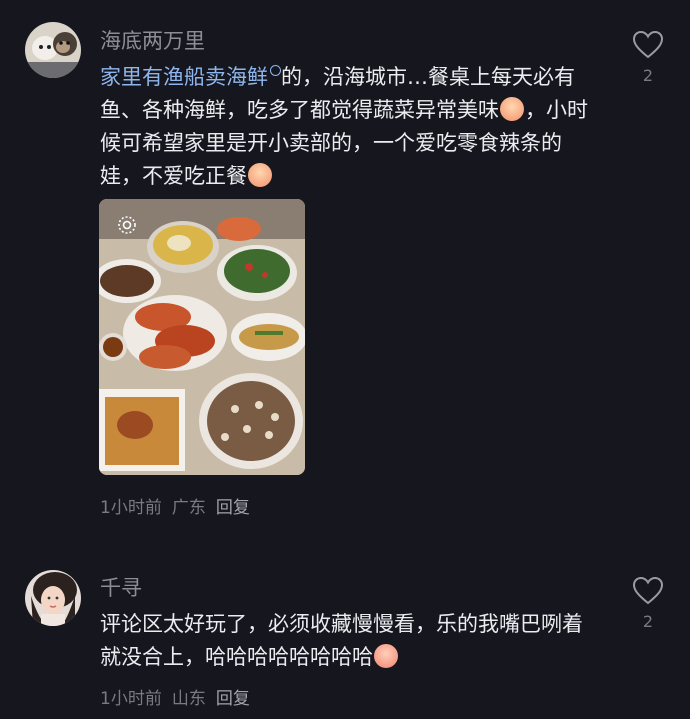  I want to click on search-link: 家里有渔船卖海鲜, so click(184, 77).